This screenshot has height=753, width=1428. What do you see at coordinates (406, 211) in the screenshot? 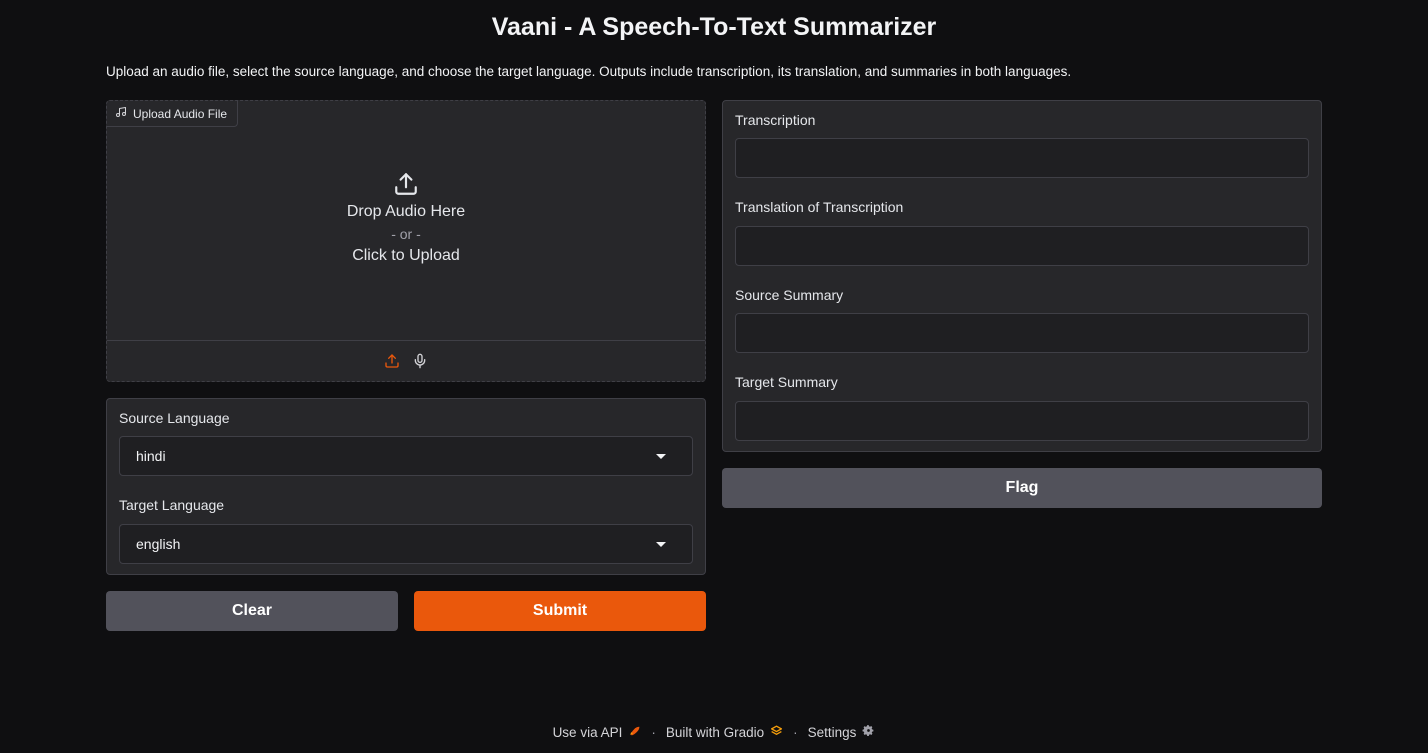
I see `drop-audio-text: Drop Audio Here` at bounding box center [406, 211].